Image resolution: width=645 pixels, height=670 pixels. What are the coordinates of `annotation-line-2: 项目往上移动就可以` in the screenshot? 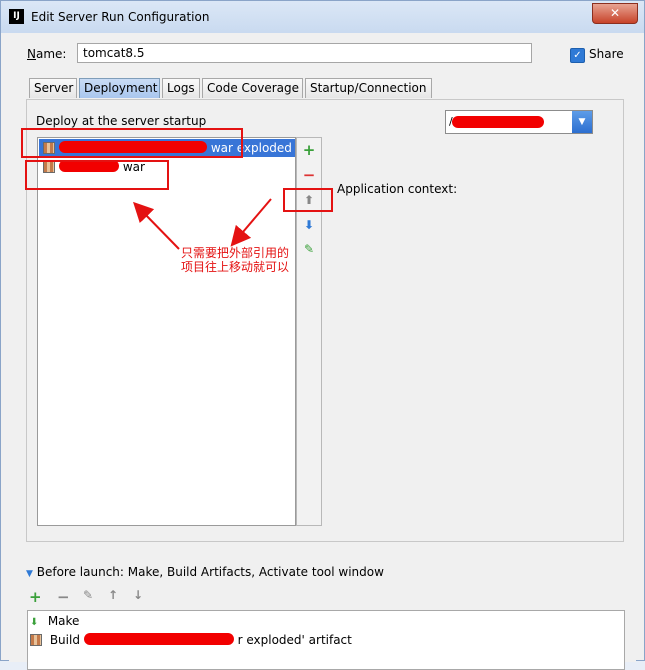 It's located at (235, 267).